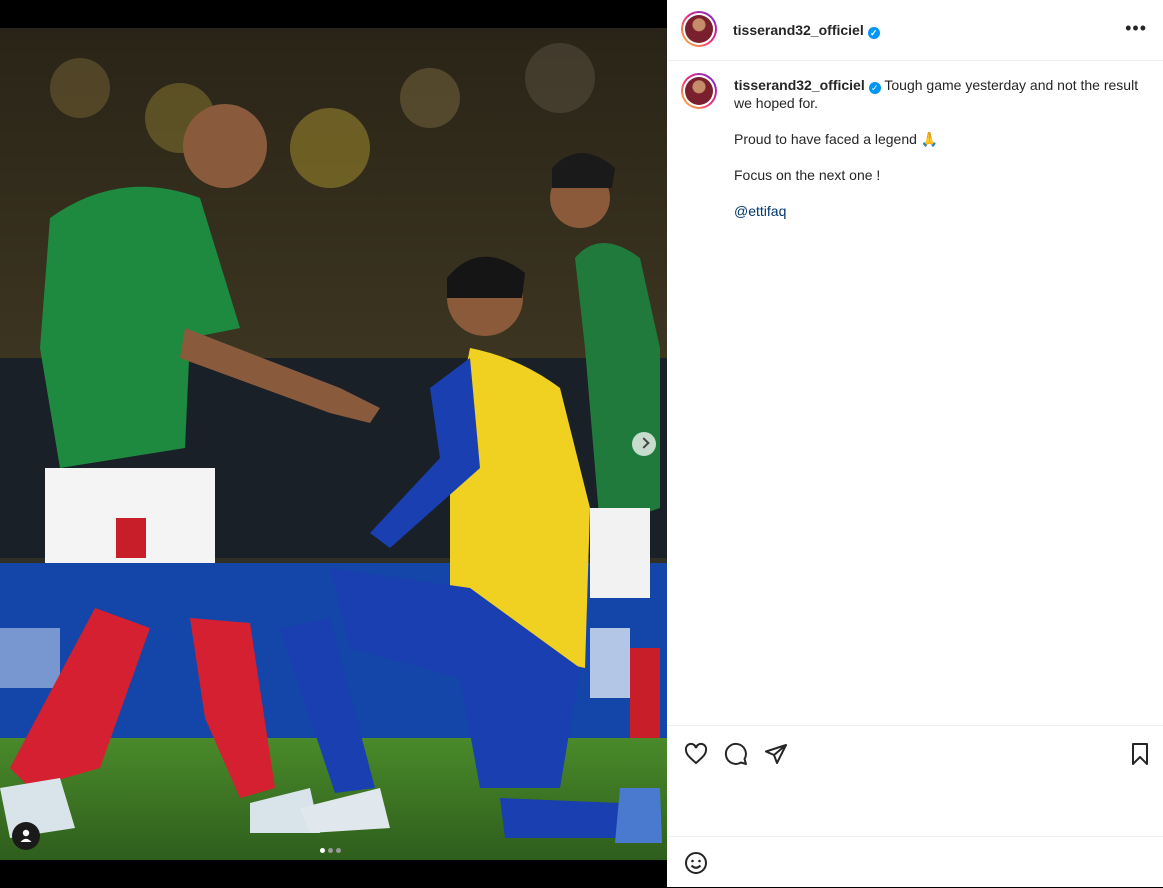  I want to click on heart-icon, so click(696, 754).